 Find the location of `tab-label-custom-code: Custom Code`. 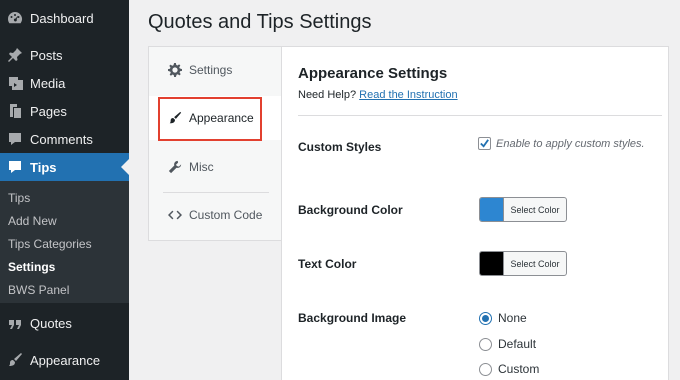

tab-label-custom-code: Custom Code is located at coordinates (226, 215).